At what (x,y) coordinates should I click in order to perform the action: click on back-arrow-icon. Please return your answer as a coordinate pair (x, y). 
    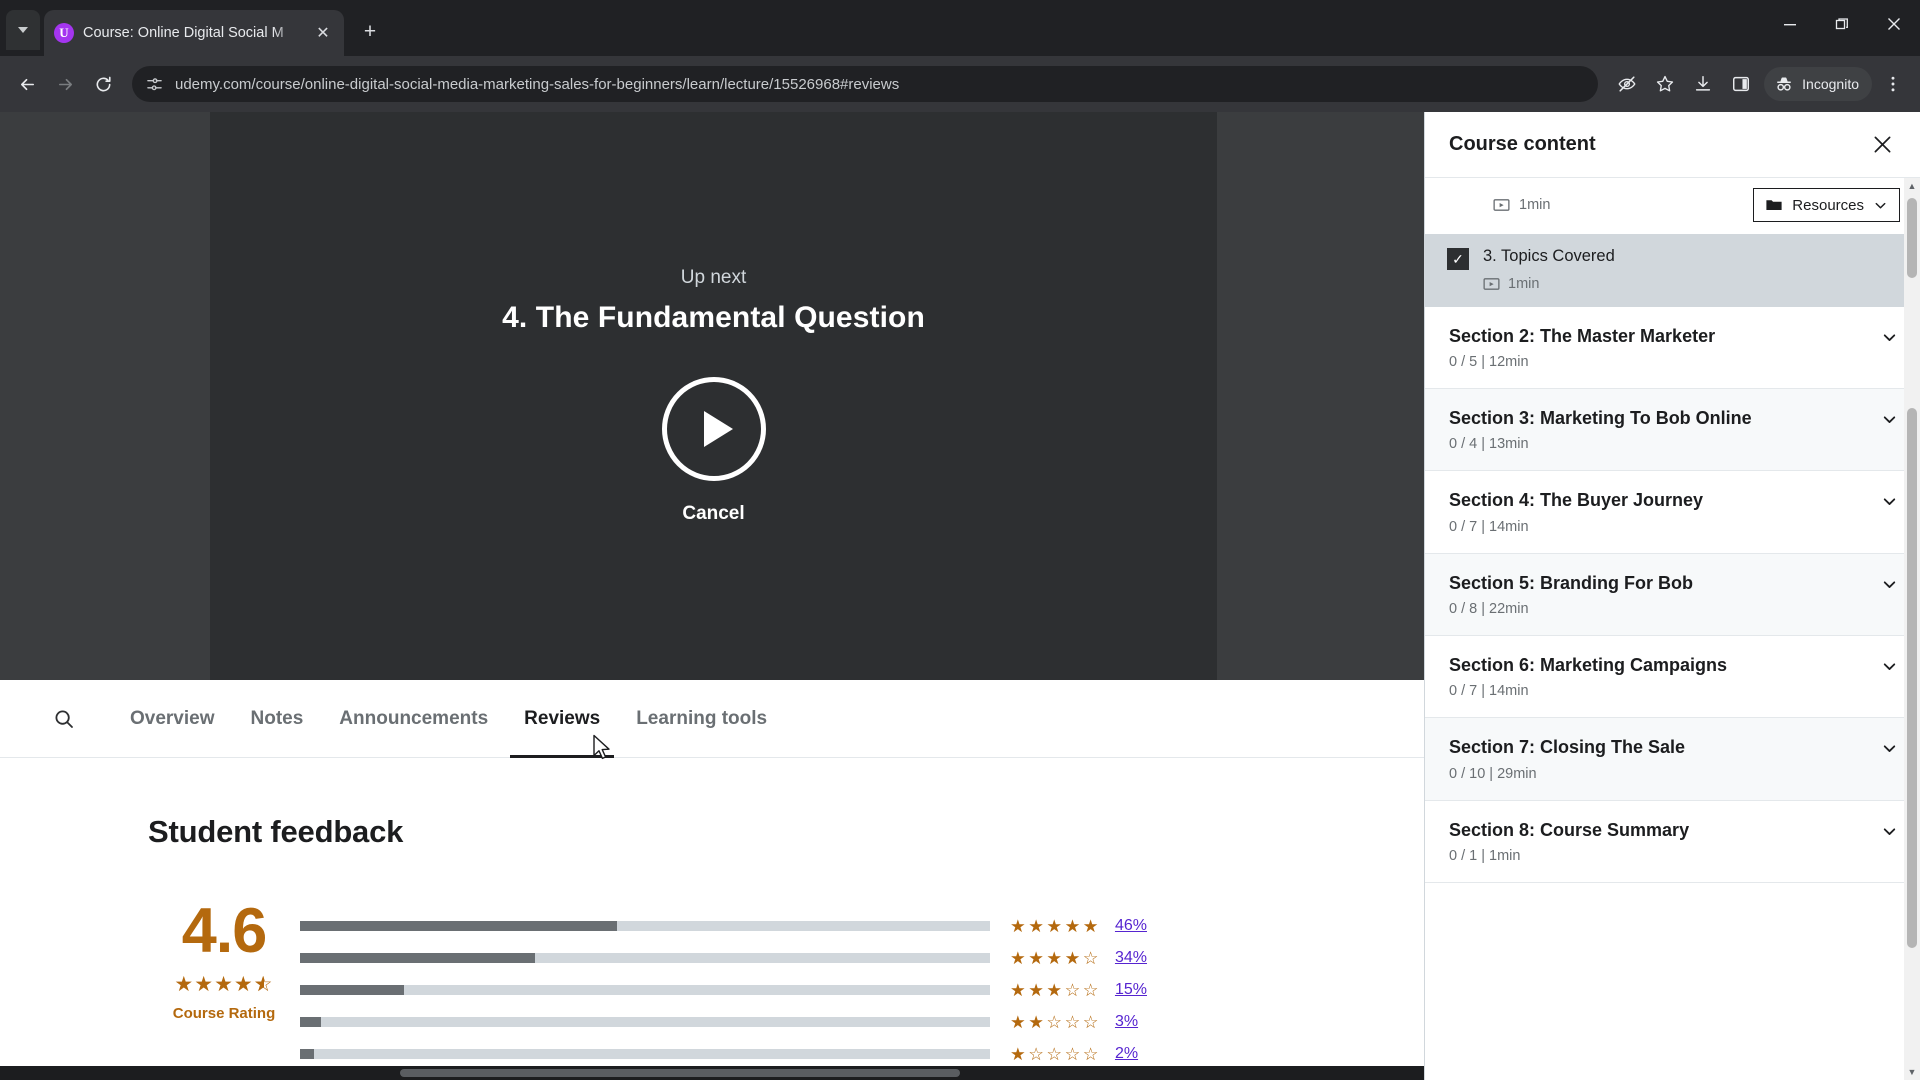
    Looking at the image, I should click on (27, 84).